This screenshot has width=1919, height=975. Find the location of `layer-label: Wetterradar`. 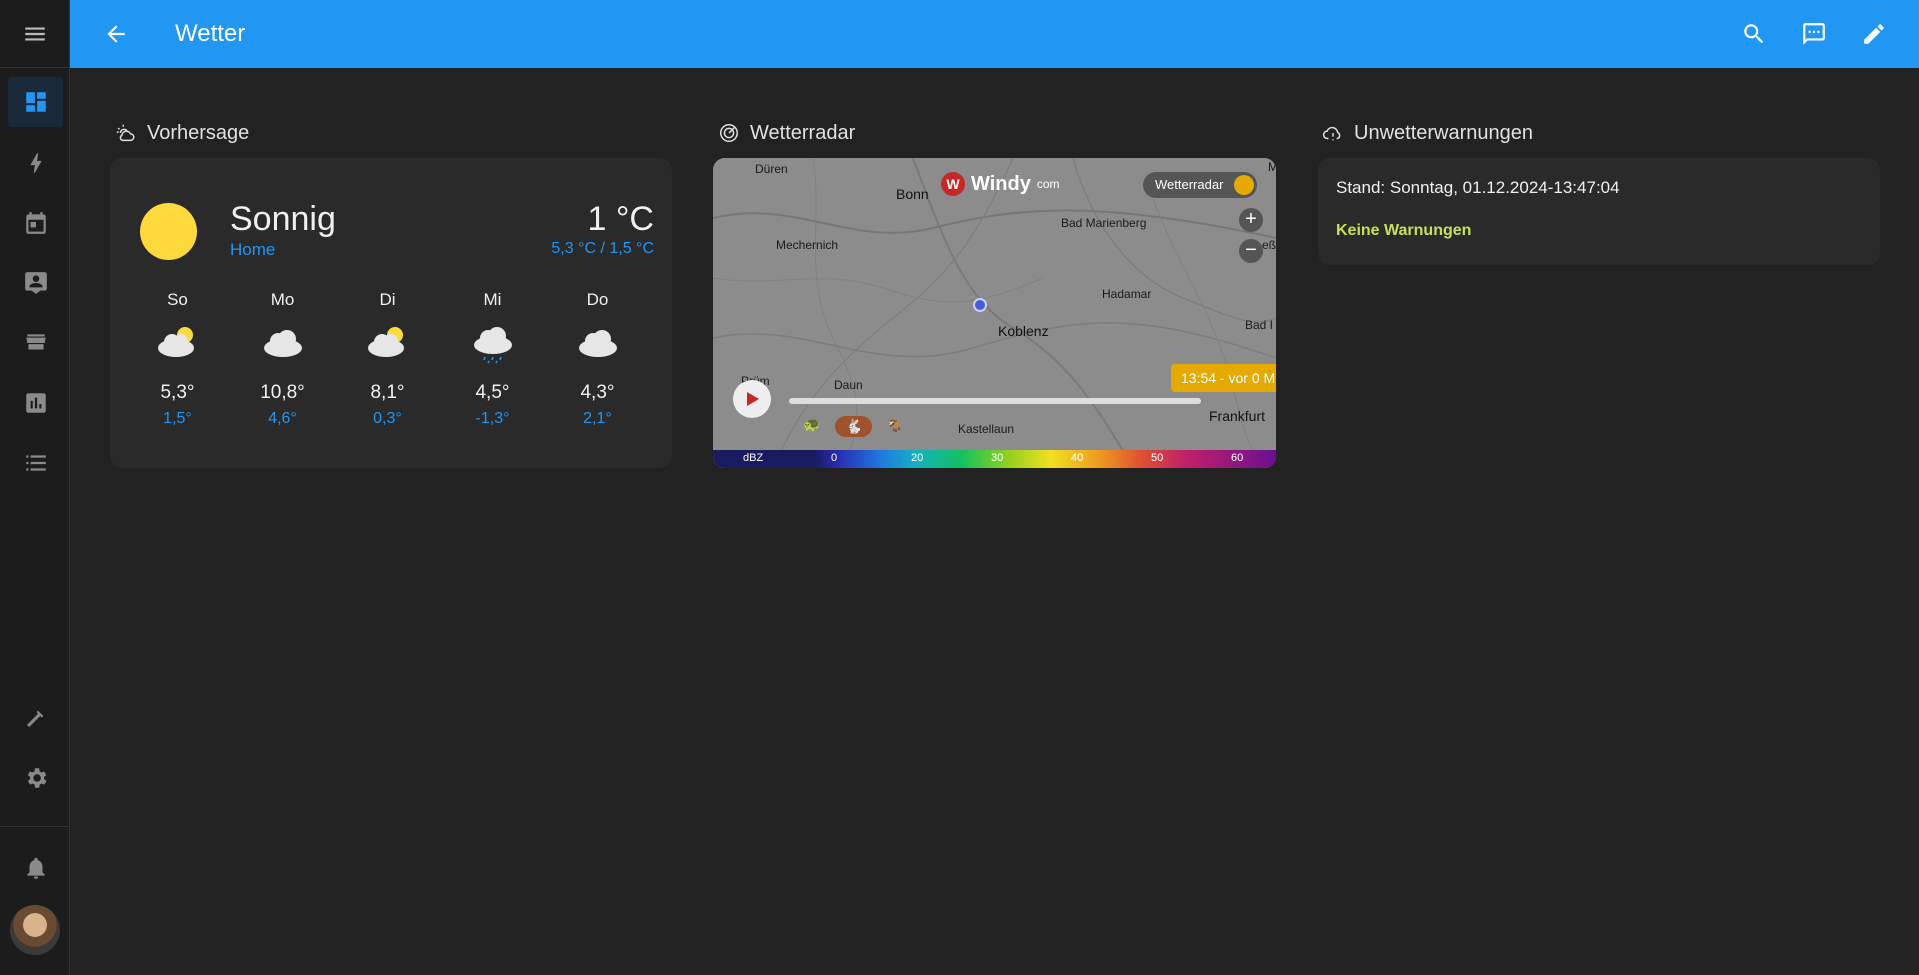

layer-label: Wetterradar is located at coordinates (1189, 184).